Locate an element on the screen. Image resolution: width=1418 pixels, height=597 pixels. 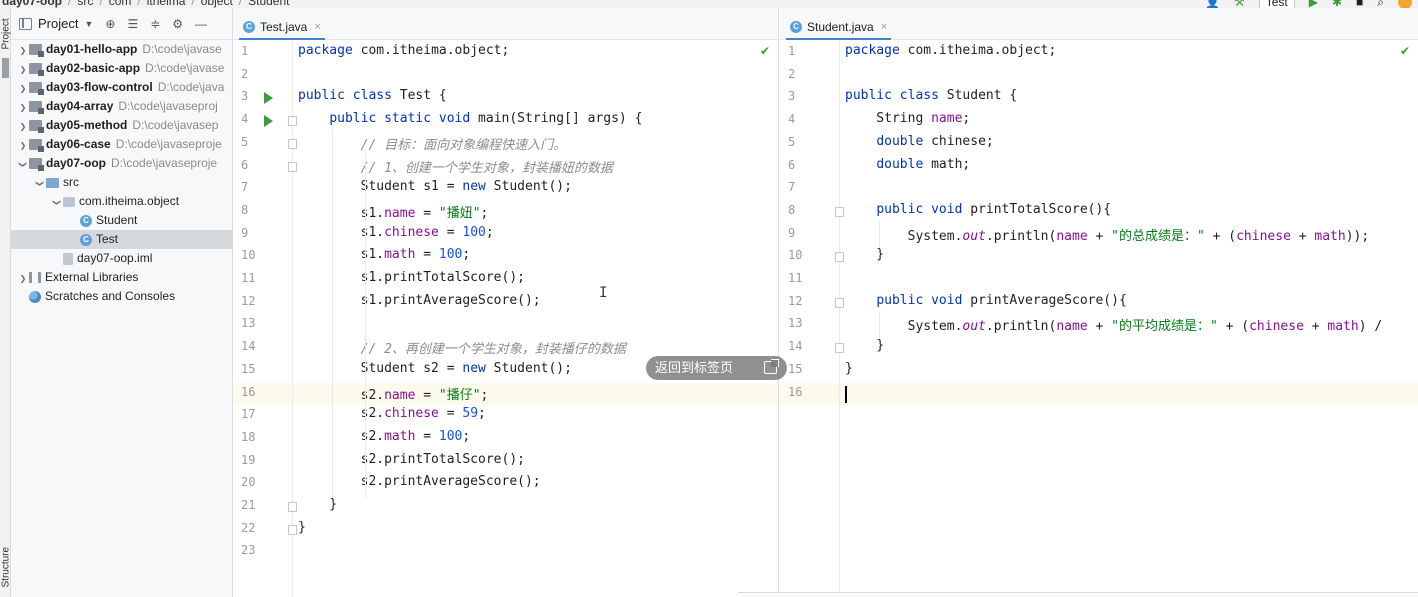
stop-icon: ■ is located at coordinates (1359, 4).